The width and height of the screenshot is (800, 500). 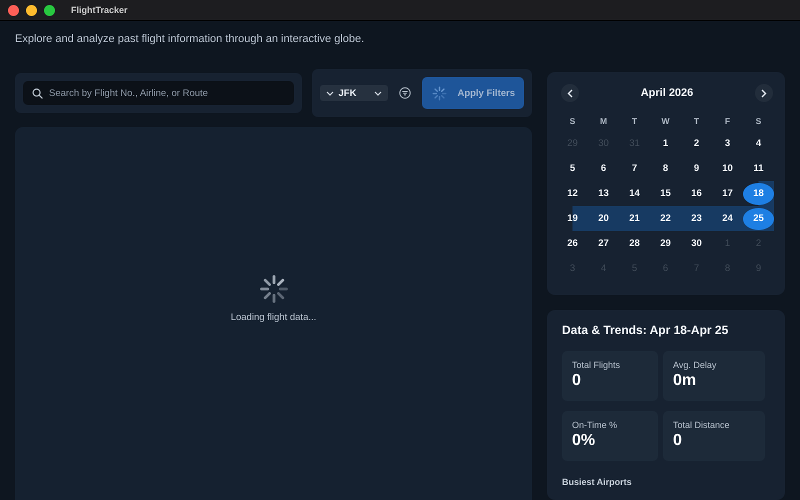 What do you see at coordinates (635, 243) in the screenshot?
I see `calendar-day: 28` at bounding box center [635, 243].